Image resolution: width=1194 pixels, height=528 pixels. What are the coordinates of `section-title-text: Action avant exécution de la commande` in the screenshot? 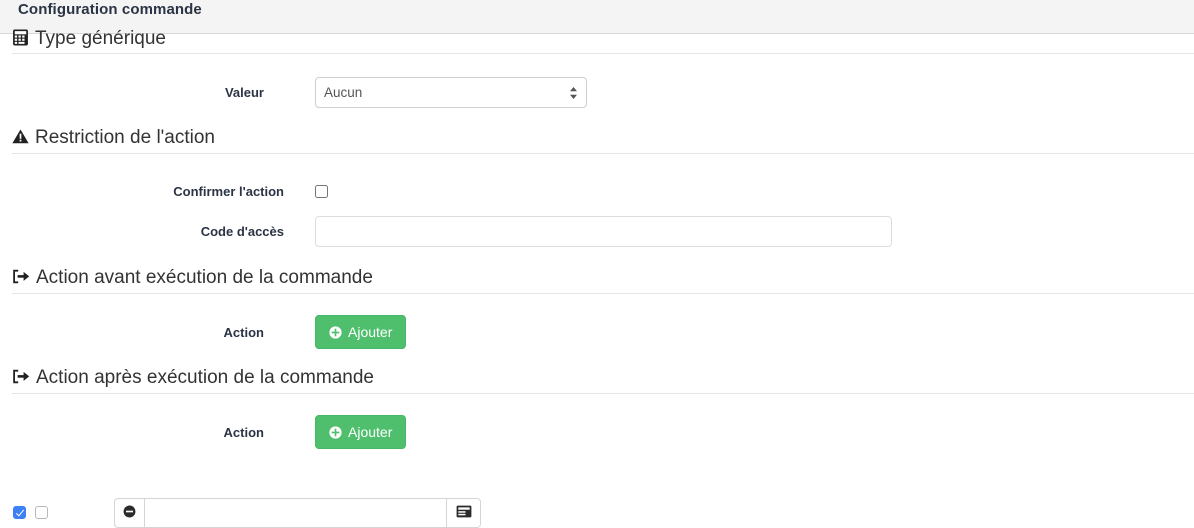 It's located at (204, 277).